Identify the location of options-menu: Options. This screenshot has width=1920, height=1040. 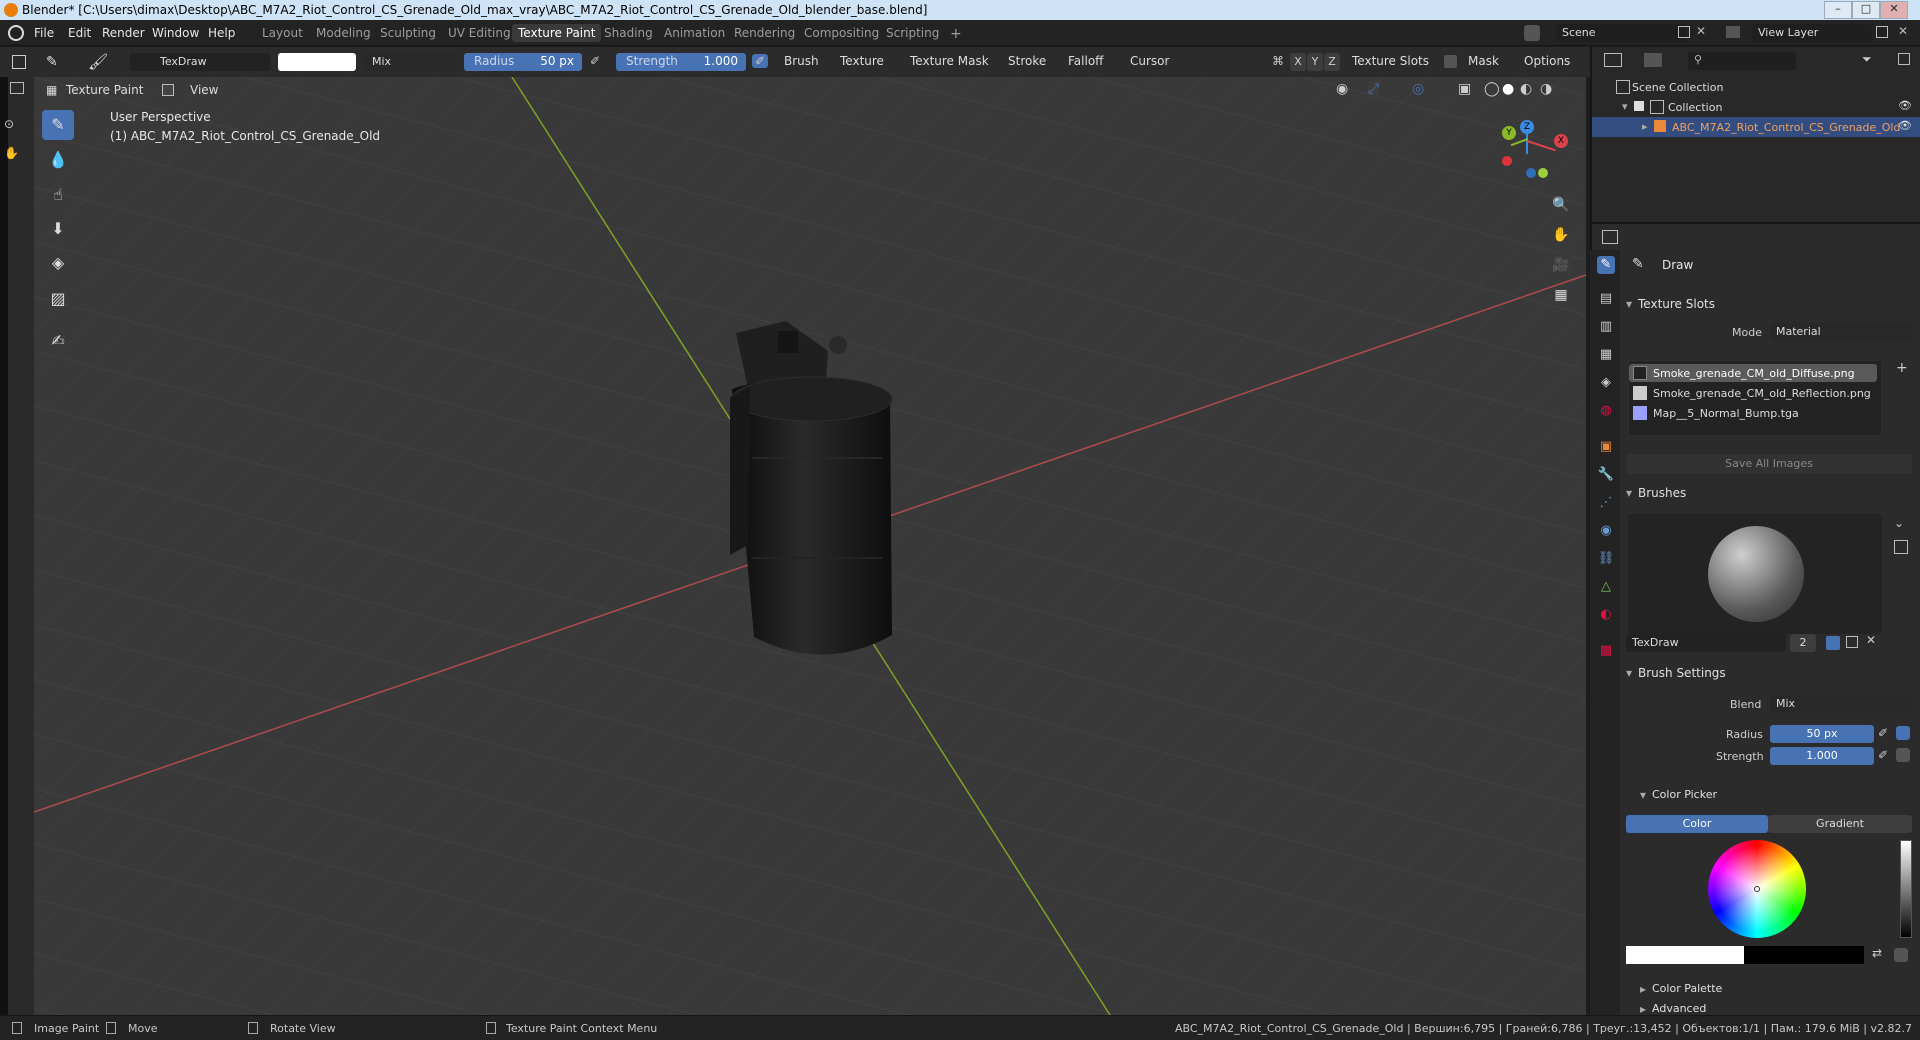
(1547, 61).